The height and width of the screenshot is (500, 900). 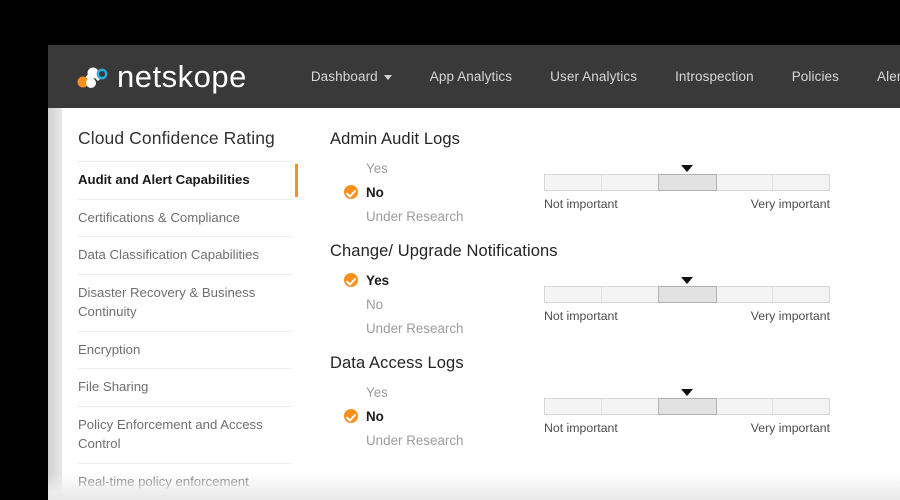 What do you see at coordinates (397, 363) in the screenshot?
I see `question-title: Data Access Logs` at bounding box center [397, 363].